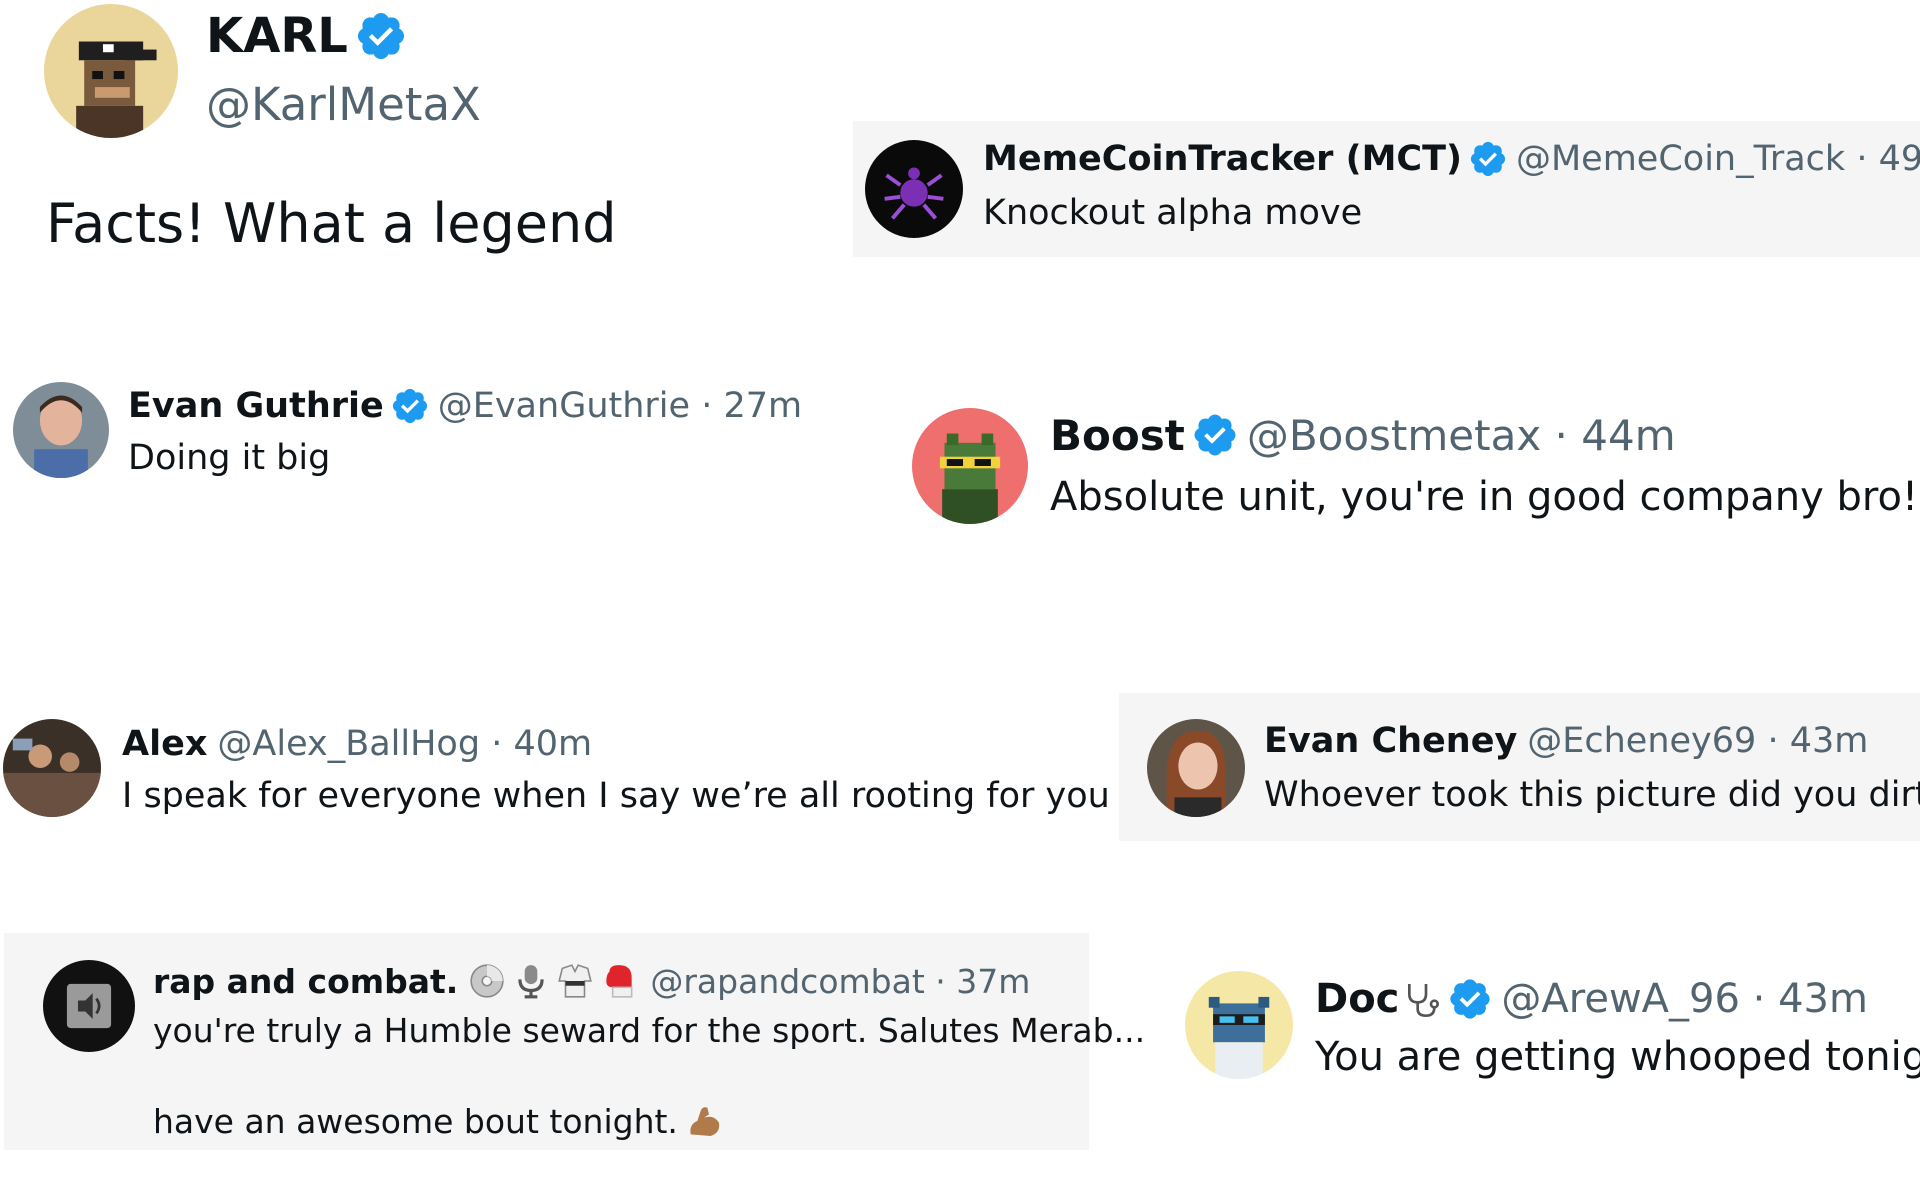  Describe the element at coordinates (1117, 435) in the screenshot. I see `display-name: Boost` at that location.